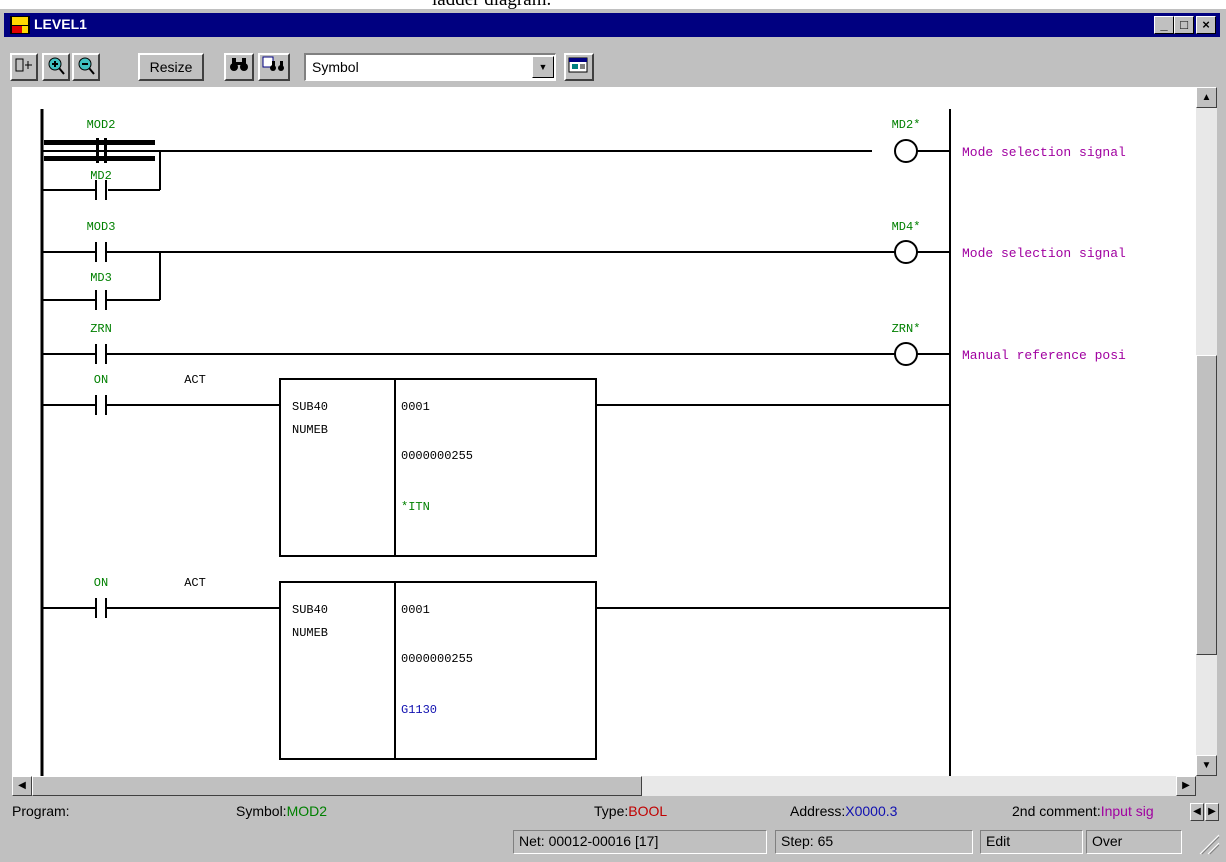 The image size is (1226, 862). What do you see at coordinates (906, 151) in the screenshot?
I see `coil-md2` at bounding box center [906, 151].